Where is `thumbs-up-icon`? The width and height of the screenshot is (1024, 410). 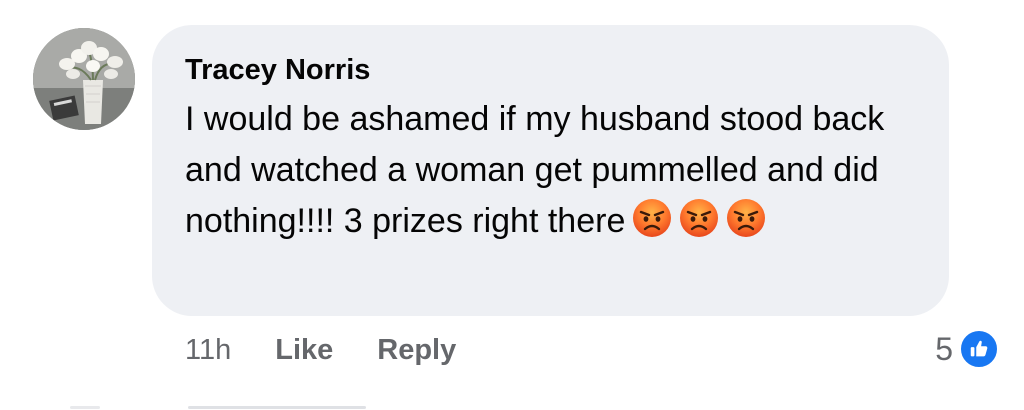 thumbs-up-icon is located at coordinates (979, 348).